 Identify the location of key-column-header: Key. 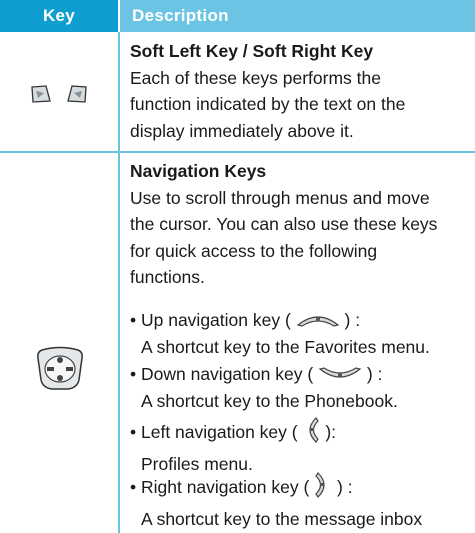
(59, 16).